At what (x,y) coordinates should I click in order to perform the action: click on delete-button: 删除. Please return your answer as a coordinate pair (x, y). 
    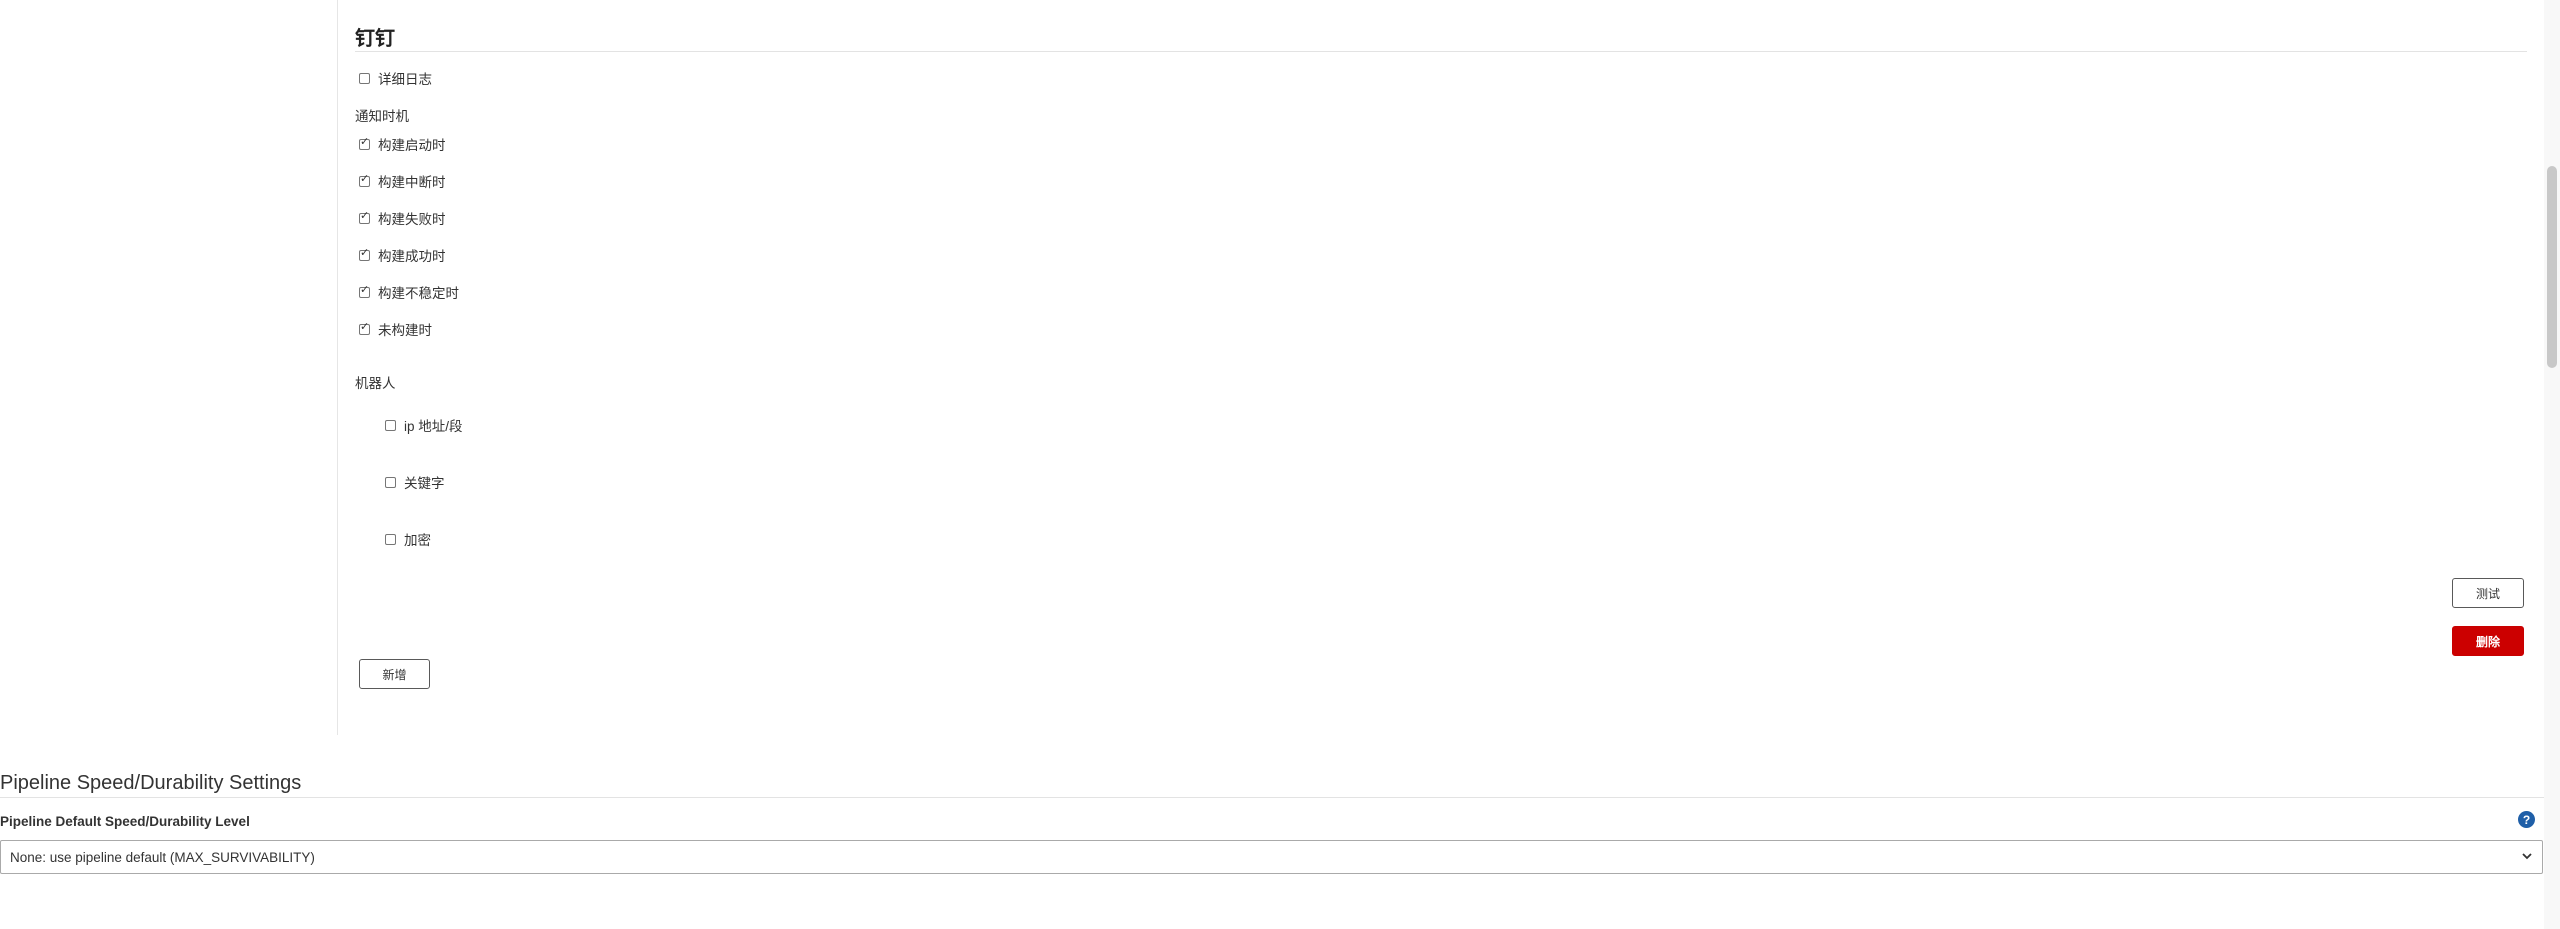
    Looking at the image, I should click on (2488, 641).